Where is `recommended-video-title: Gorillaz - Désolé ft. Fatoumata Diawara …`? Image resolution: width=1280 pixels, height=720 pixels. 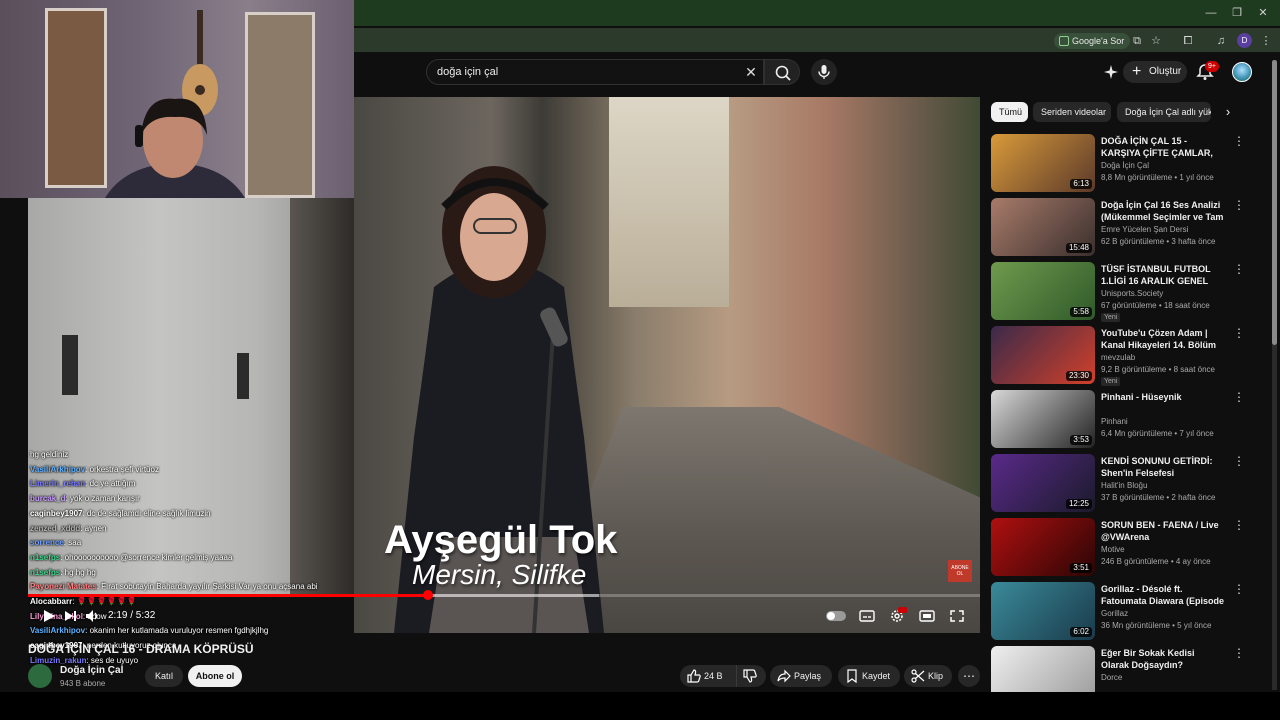 recommended-video-title: Gorillaz - Désolé ft. Fatoumata Diawara … is located at coordinates (1163, 595).